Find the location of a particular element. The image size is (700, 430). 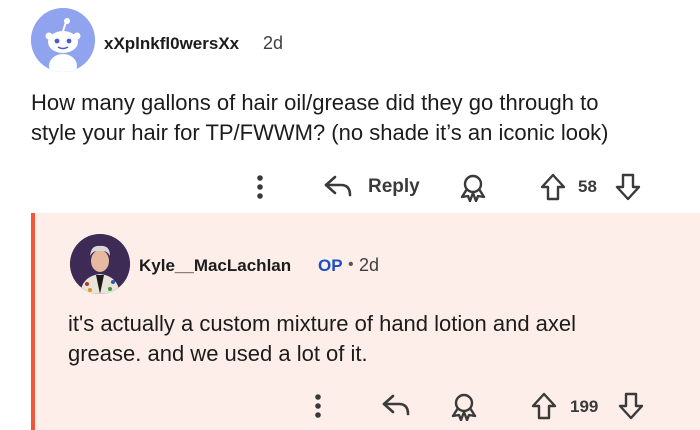

comment-username: xXplnkfl0wersXx is located at coordinates (171, 44).